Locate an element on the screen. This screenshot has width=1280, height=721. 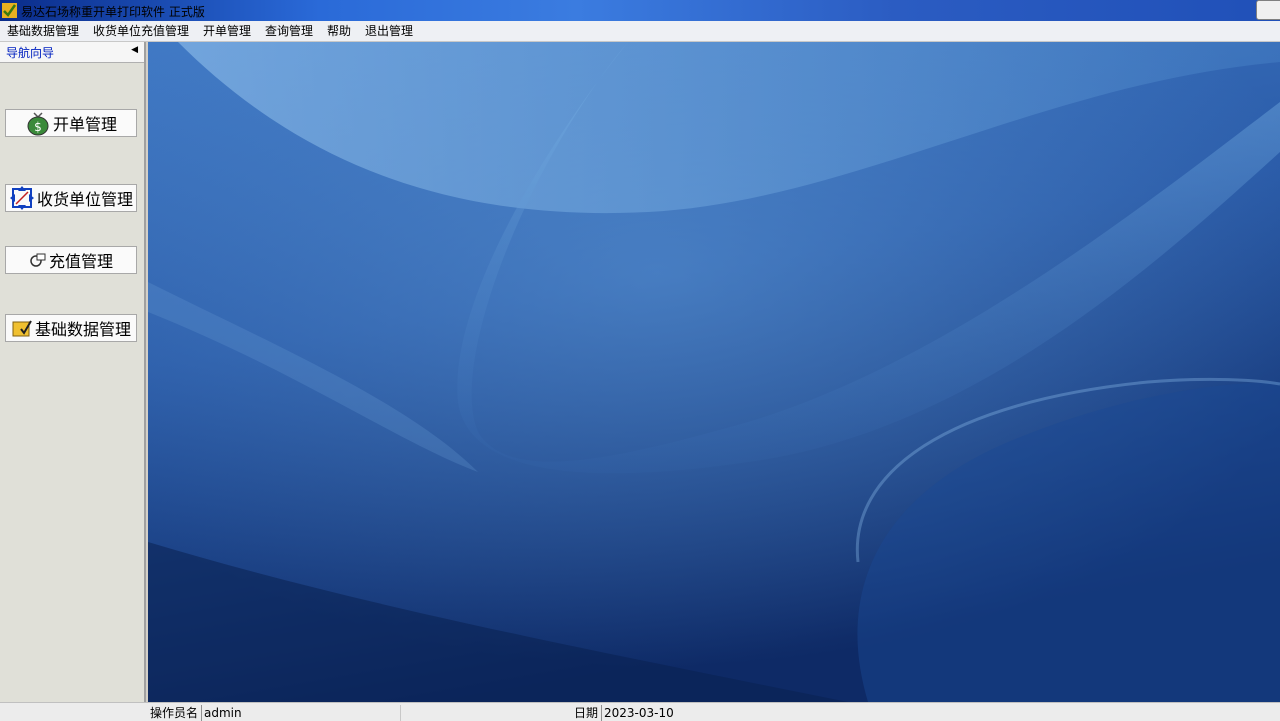
date-label: 日期 is located at coordinates (586, 713).